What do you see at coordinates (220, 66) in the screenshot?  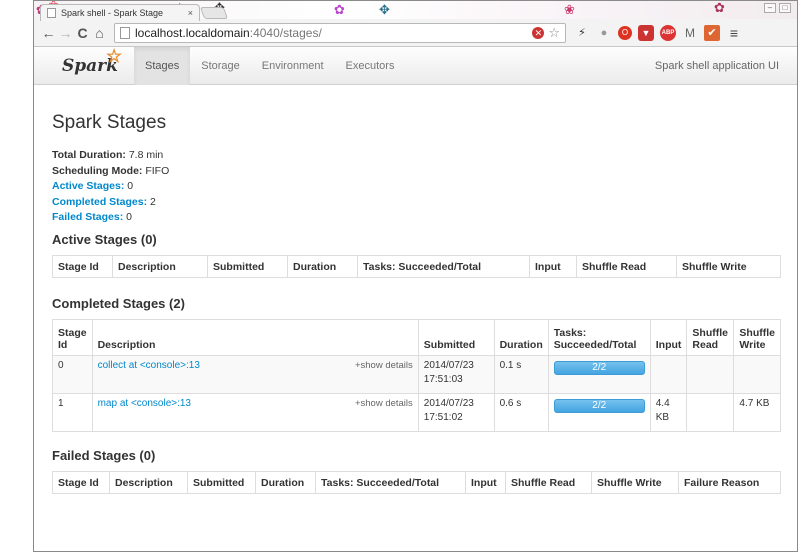 I see `tab-storage: Storage` at bounding box center [220, 66].